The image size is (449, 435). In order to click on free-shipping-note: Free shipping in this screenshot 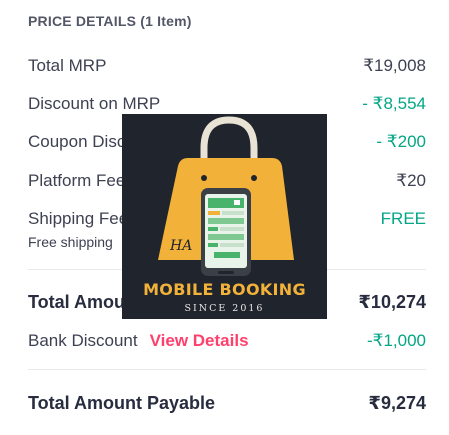, I will do `click(70, 242)`.